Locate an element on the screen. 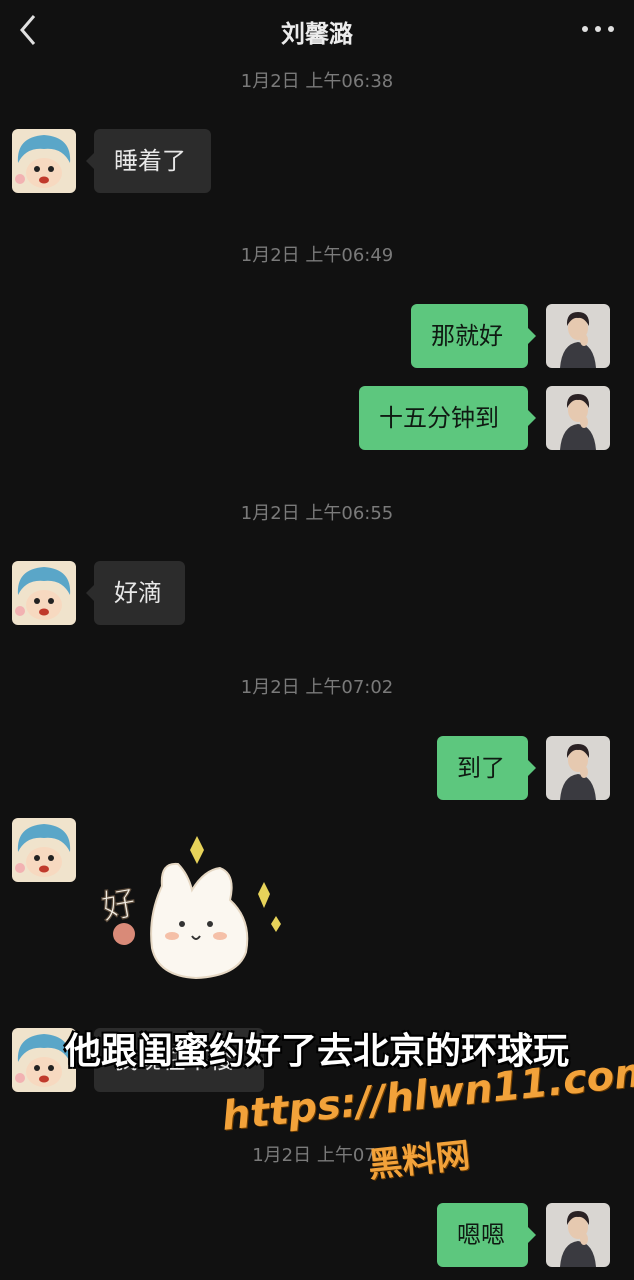 The width and height of the screenshot is (634, 1280). timestamp: 1月2日 上午06:55 is located at coordinates (317, 513).